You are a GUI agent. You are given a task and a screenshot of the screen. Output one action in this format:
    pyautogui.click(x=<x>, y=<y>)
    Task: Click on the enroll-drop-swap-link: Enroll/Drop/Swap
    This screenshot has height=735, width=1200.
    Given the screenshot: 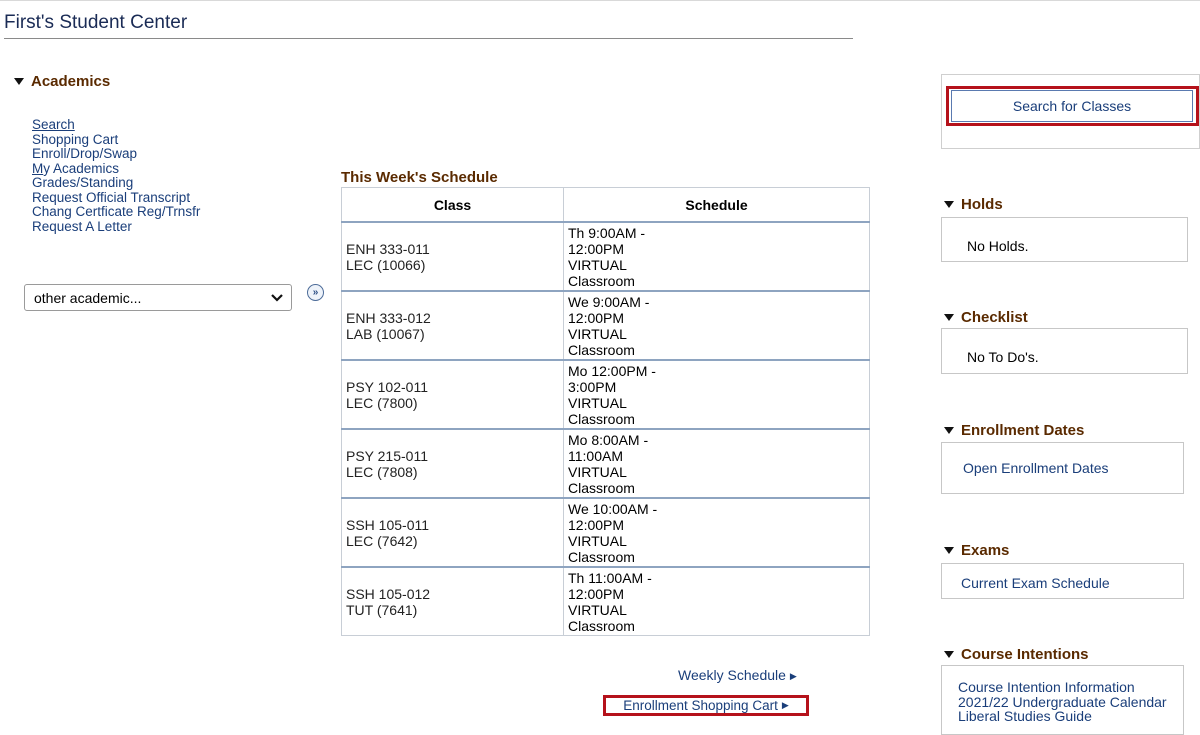 What is the action you would take?
    pyautogui.click(x=116, y=154)
    